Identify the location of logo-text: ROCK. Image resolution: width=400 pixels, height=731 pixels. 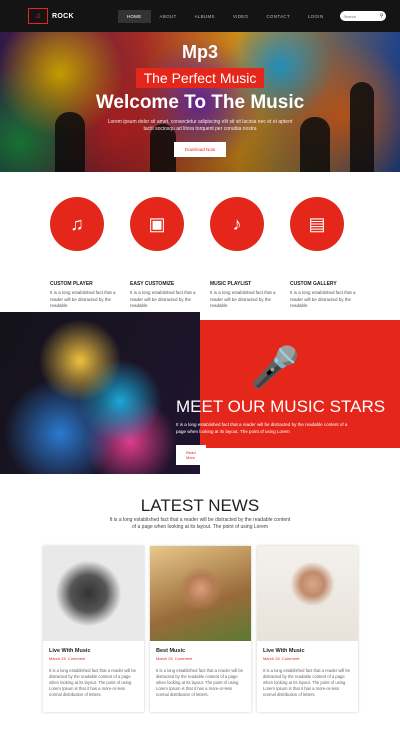
(63, 16).